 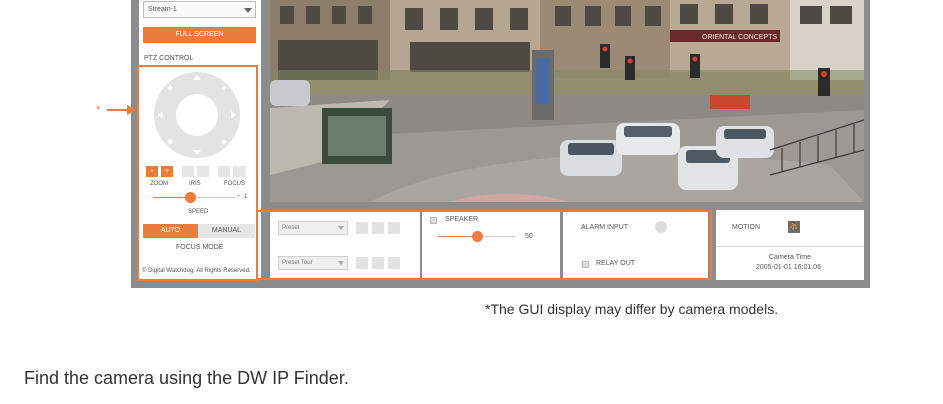 What do you see at coordinates (169, 58) in the screenshot?
I see `ptz-control-label: PTZ CONTROL` at bounding box center [169, 58].